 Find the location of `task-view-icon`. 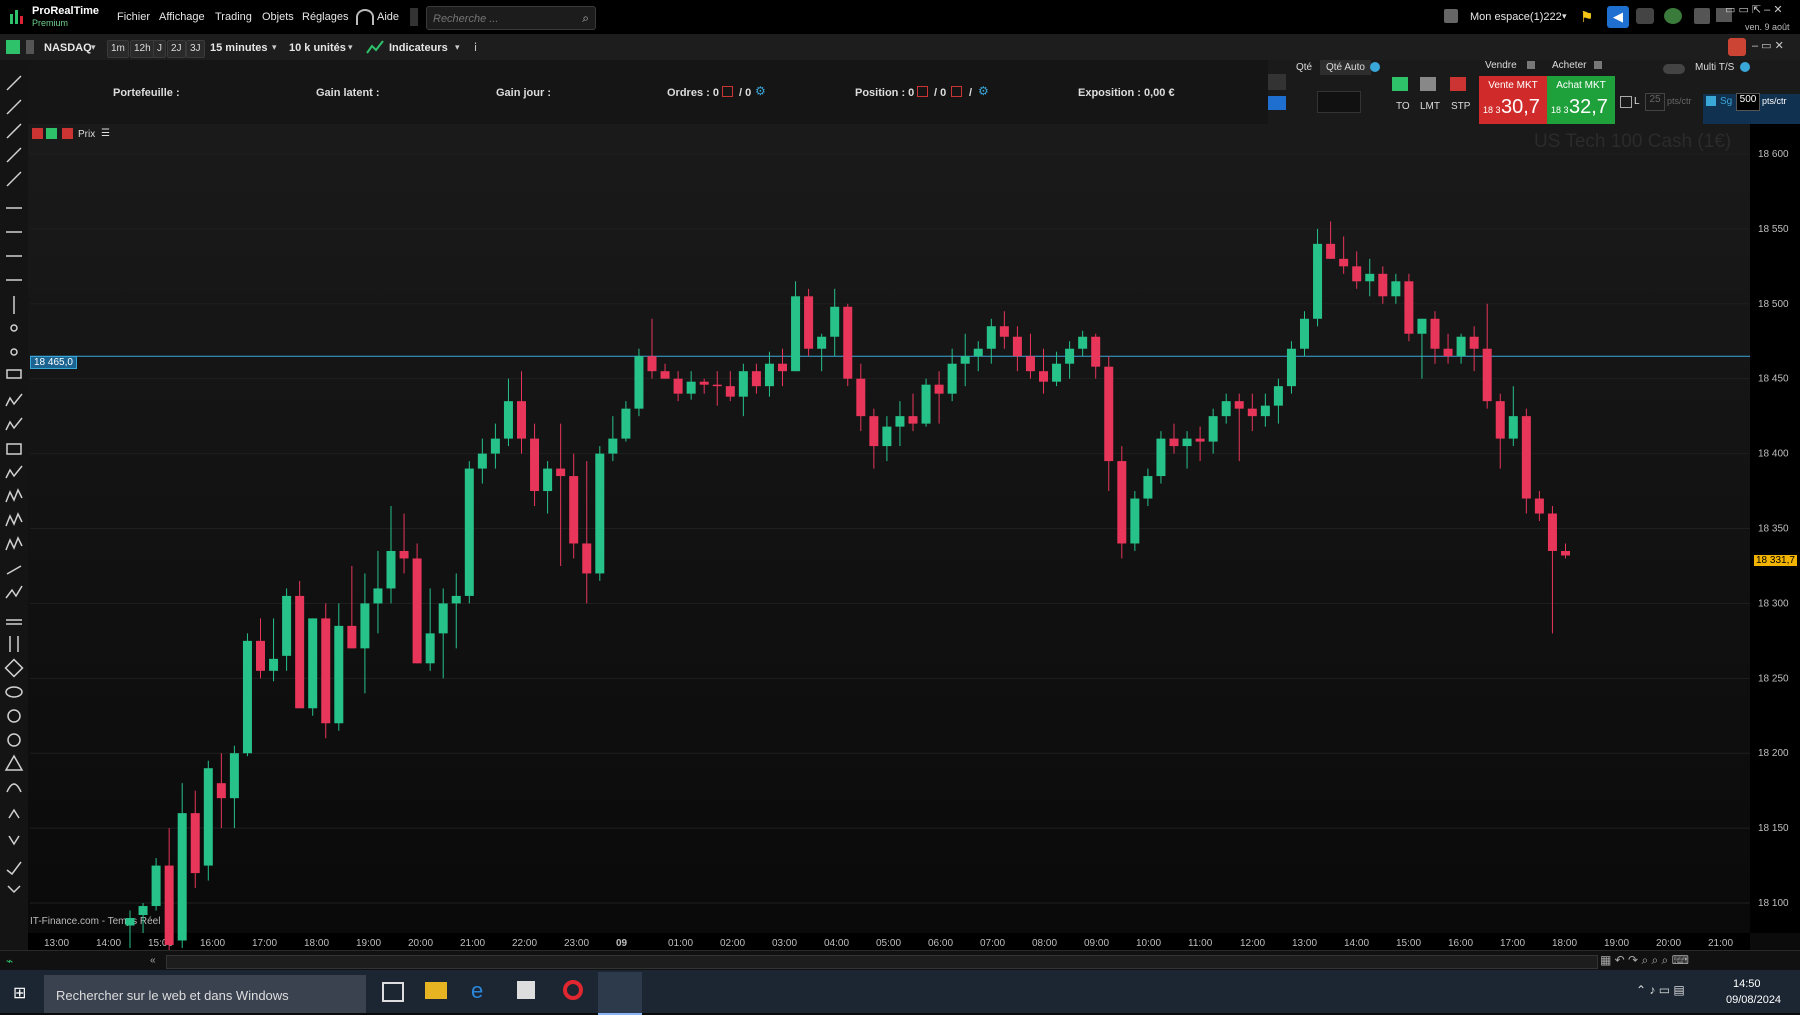

task-view-icon is located at coordinates (393, 992).